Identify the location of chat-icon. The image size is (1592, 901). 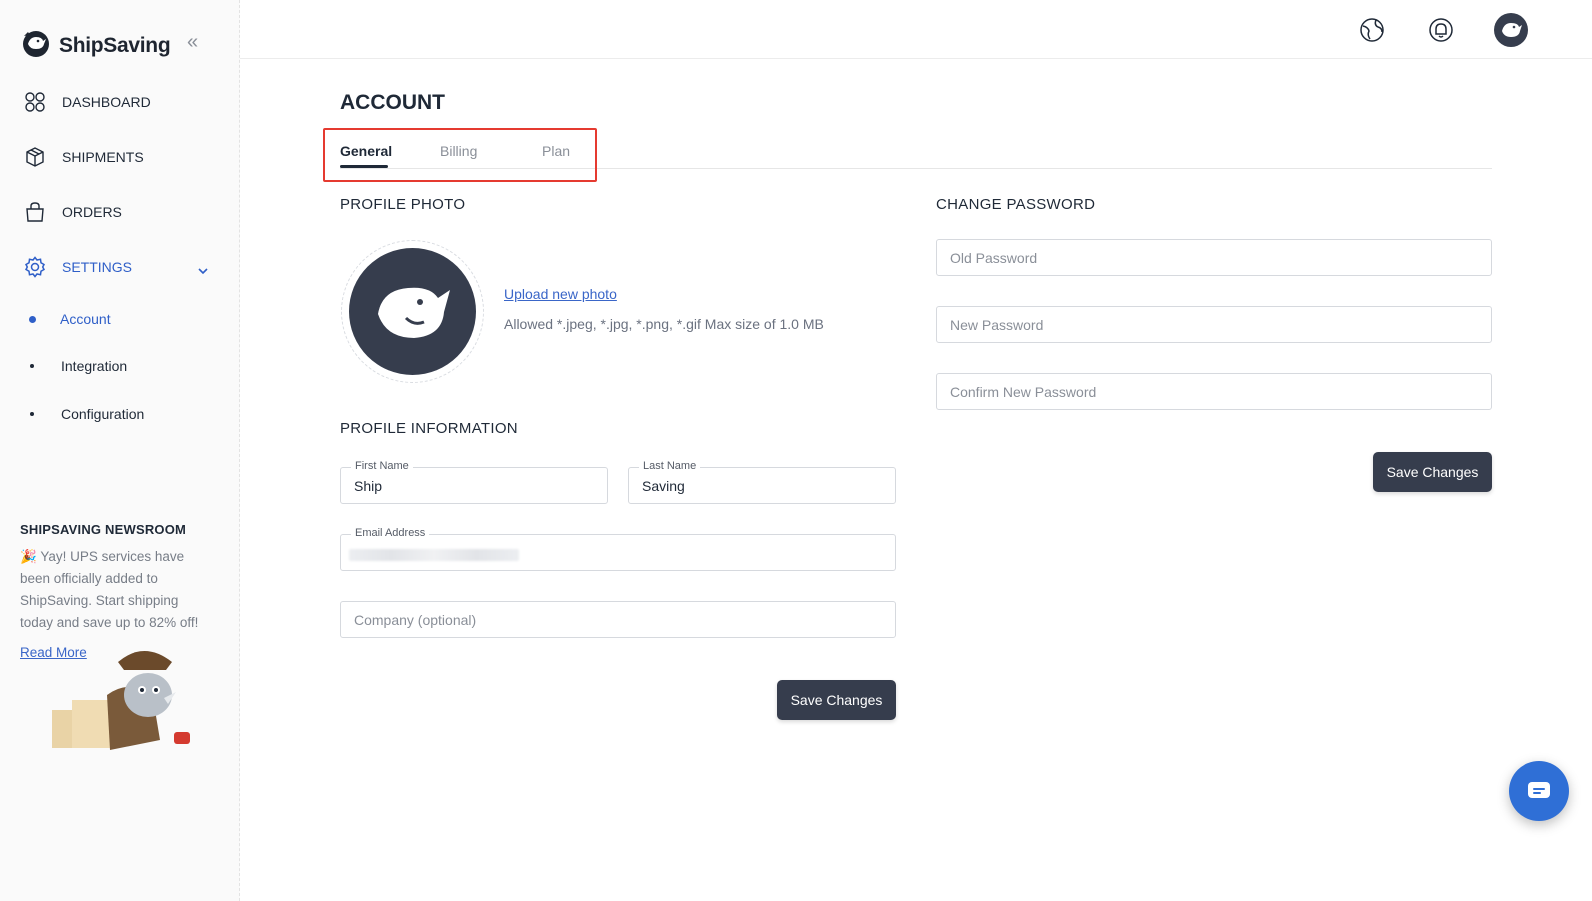
(1539, 790).